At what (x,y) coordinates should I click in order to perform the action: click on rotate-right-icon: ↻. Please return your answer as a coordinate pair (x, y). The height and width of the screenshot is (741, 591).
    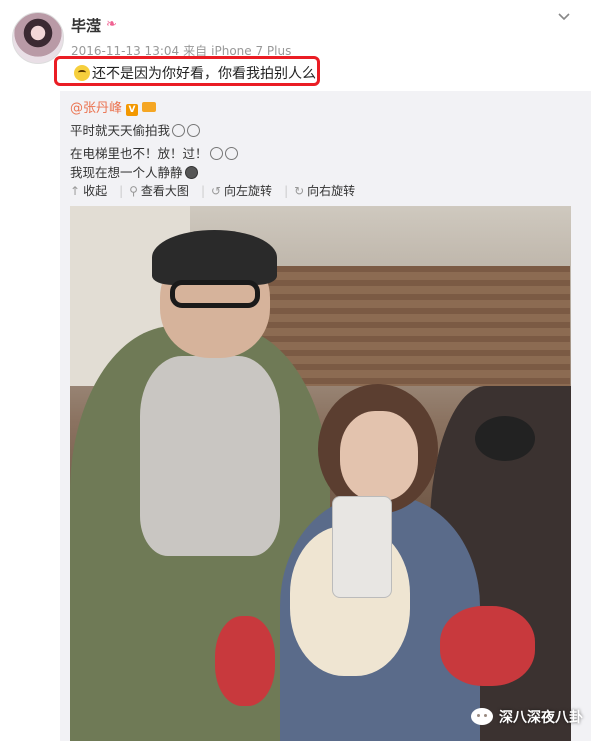
    Looking at the image, I should click on (299, 191).